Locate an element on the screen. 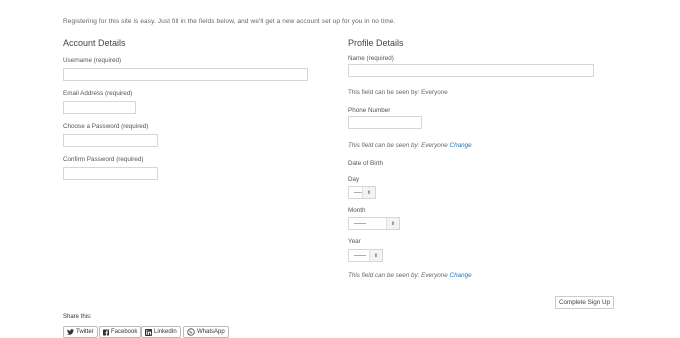 The height and width of the screenshot is (338, 680). username-input is located at coordinates (185, 74).